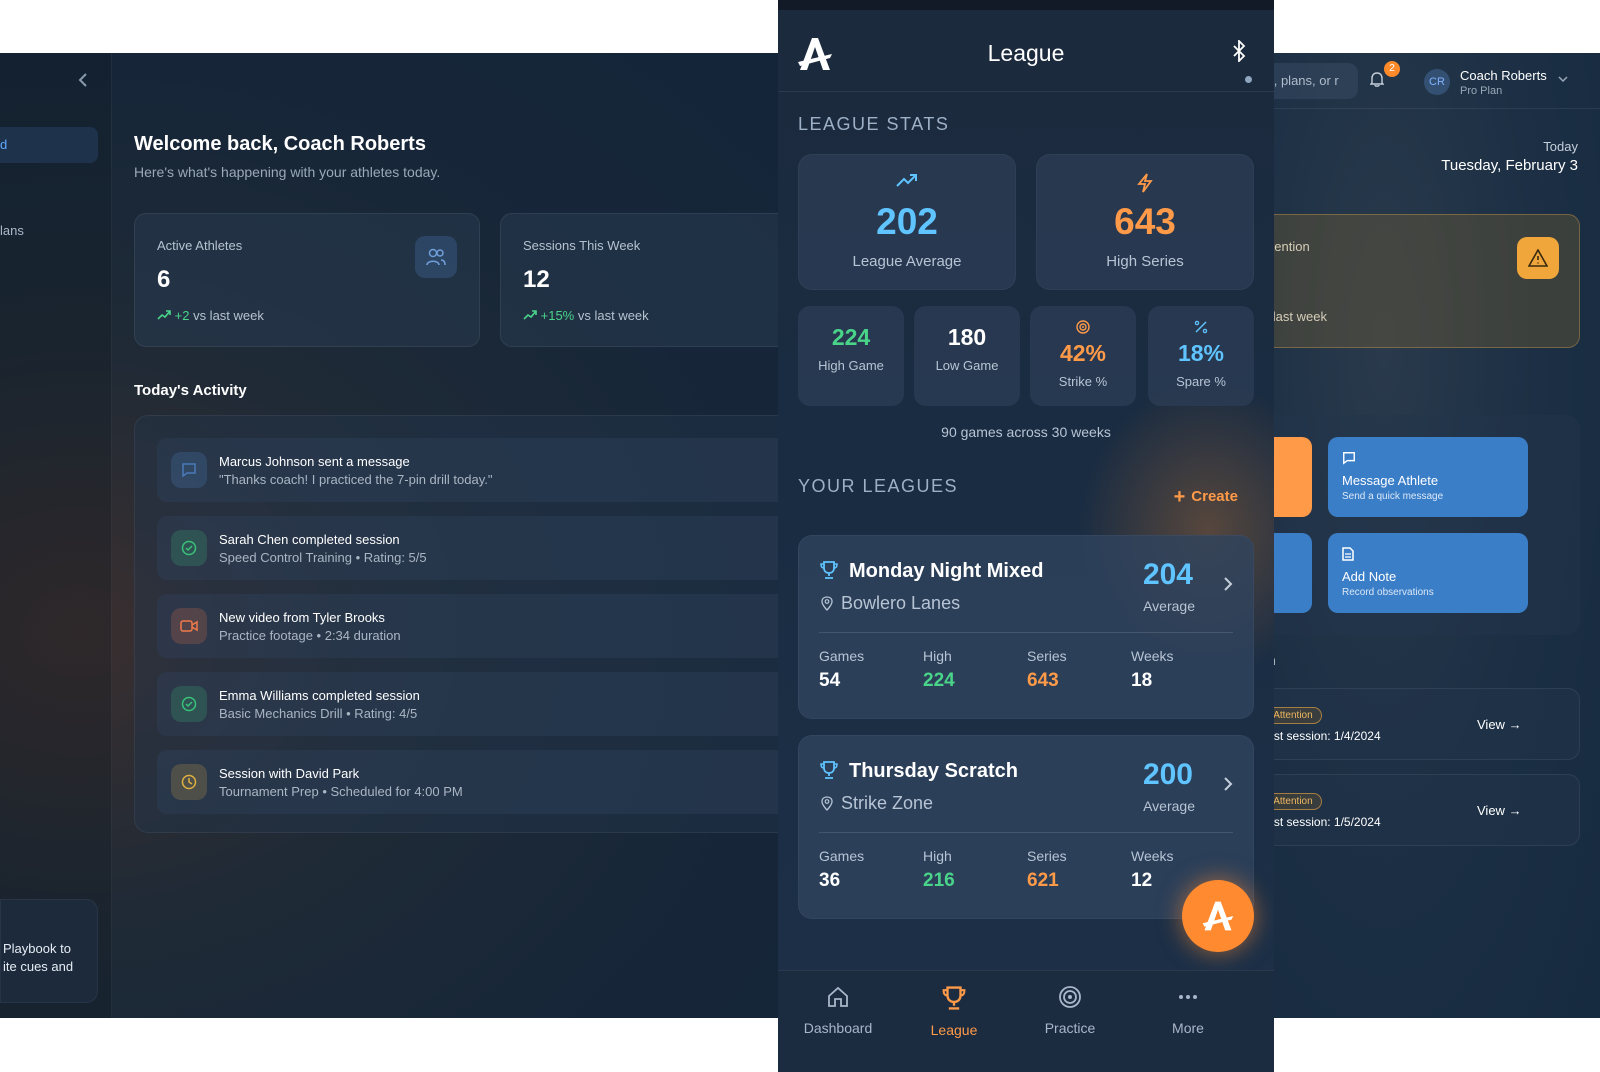 This screenshot has height=1072, width=1600. What do you see at coordinates (1043, 880) in the screenshot?
I see `league-stat-value: 621` at bounding box center [1043, 880].